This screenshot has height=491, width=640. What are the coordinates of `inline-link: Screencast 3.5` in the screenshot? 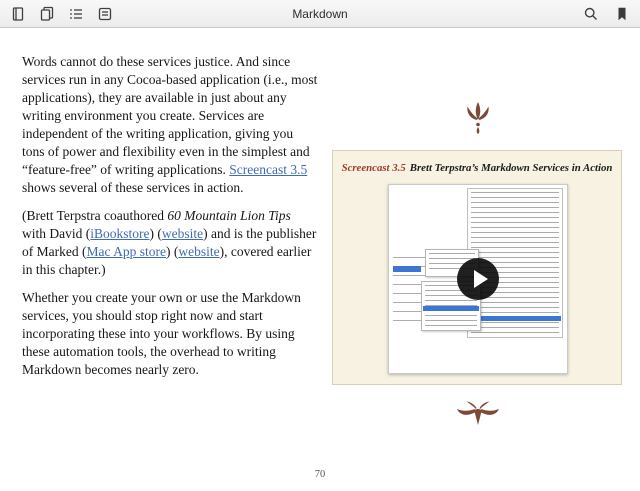 It's located at (268, 169).